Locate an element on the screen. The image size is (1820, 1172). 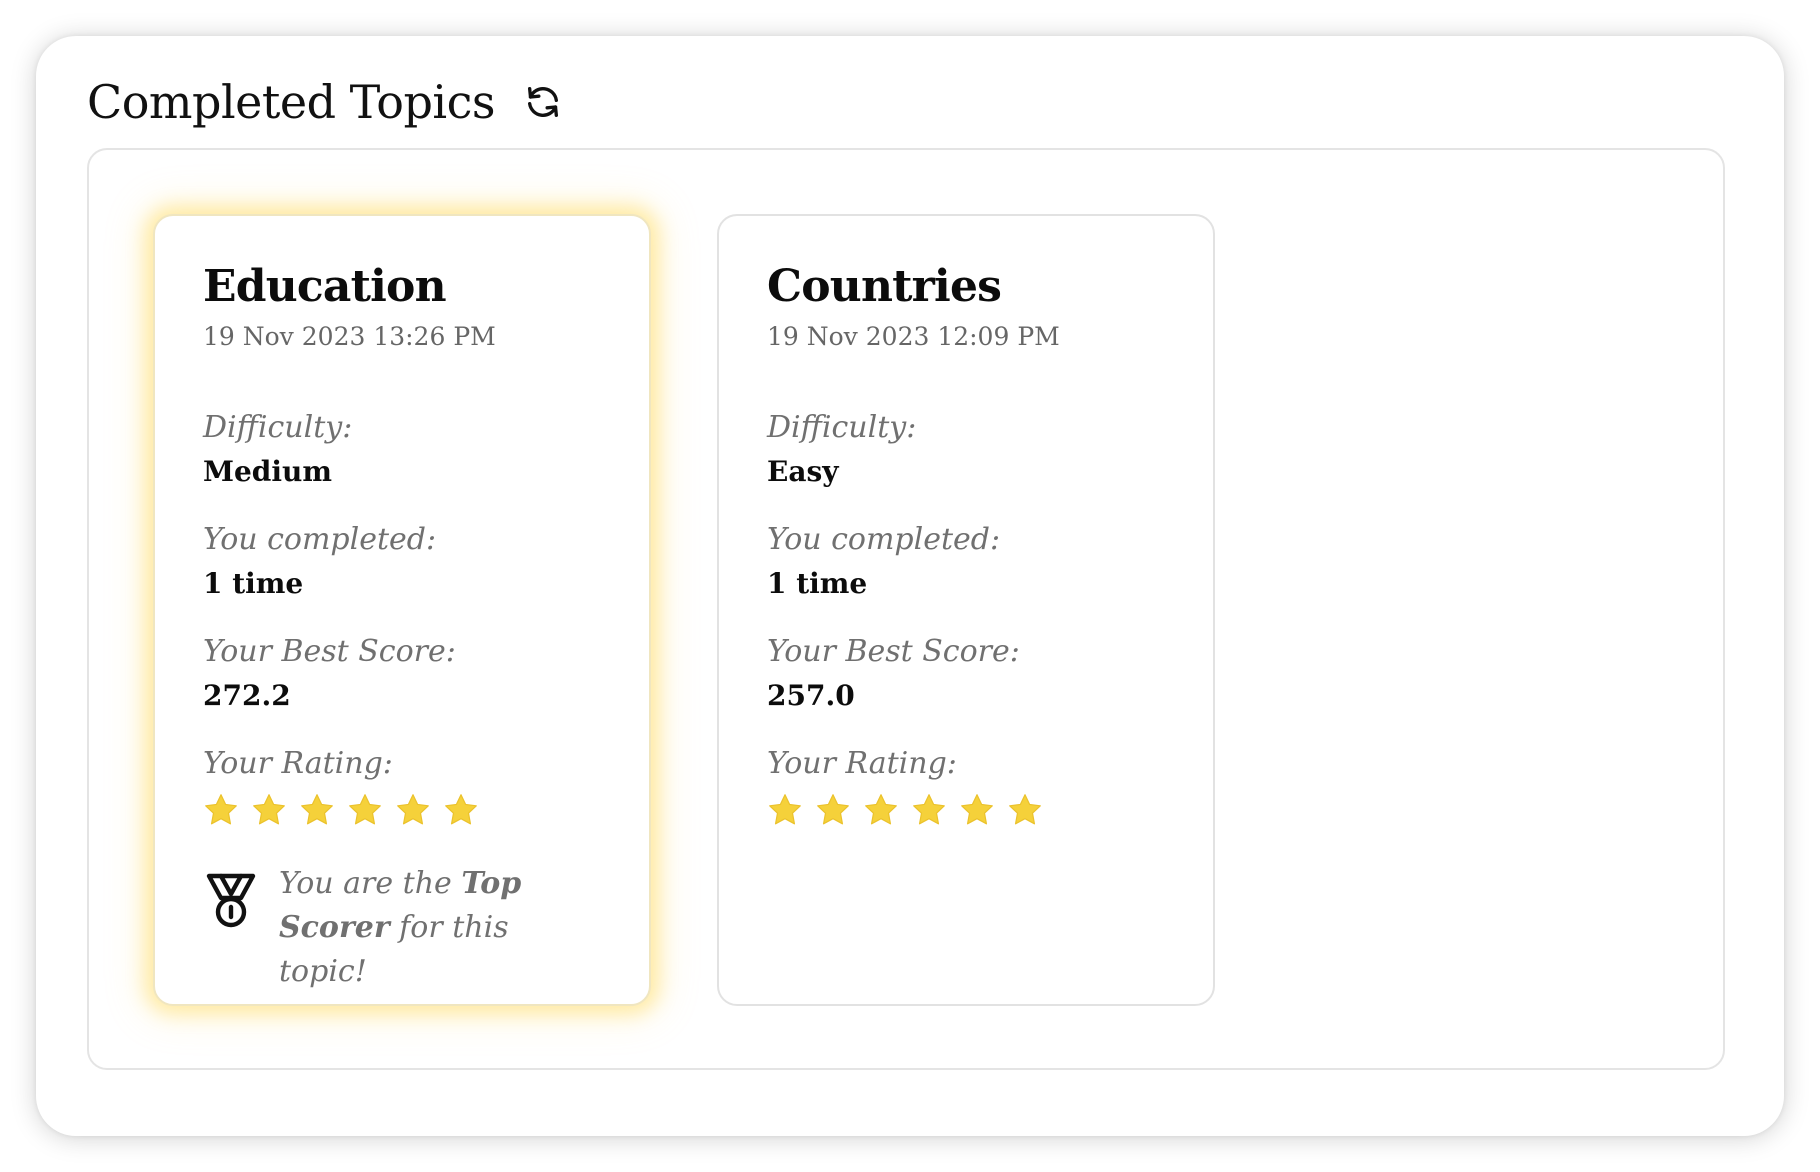
difficulty-value: Medium is located at coordinates (268, 471).